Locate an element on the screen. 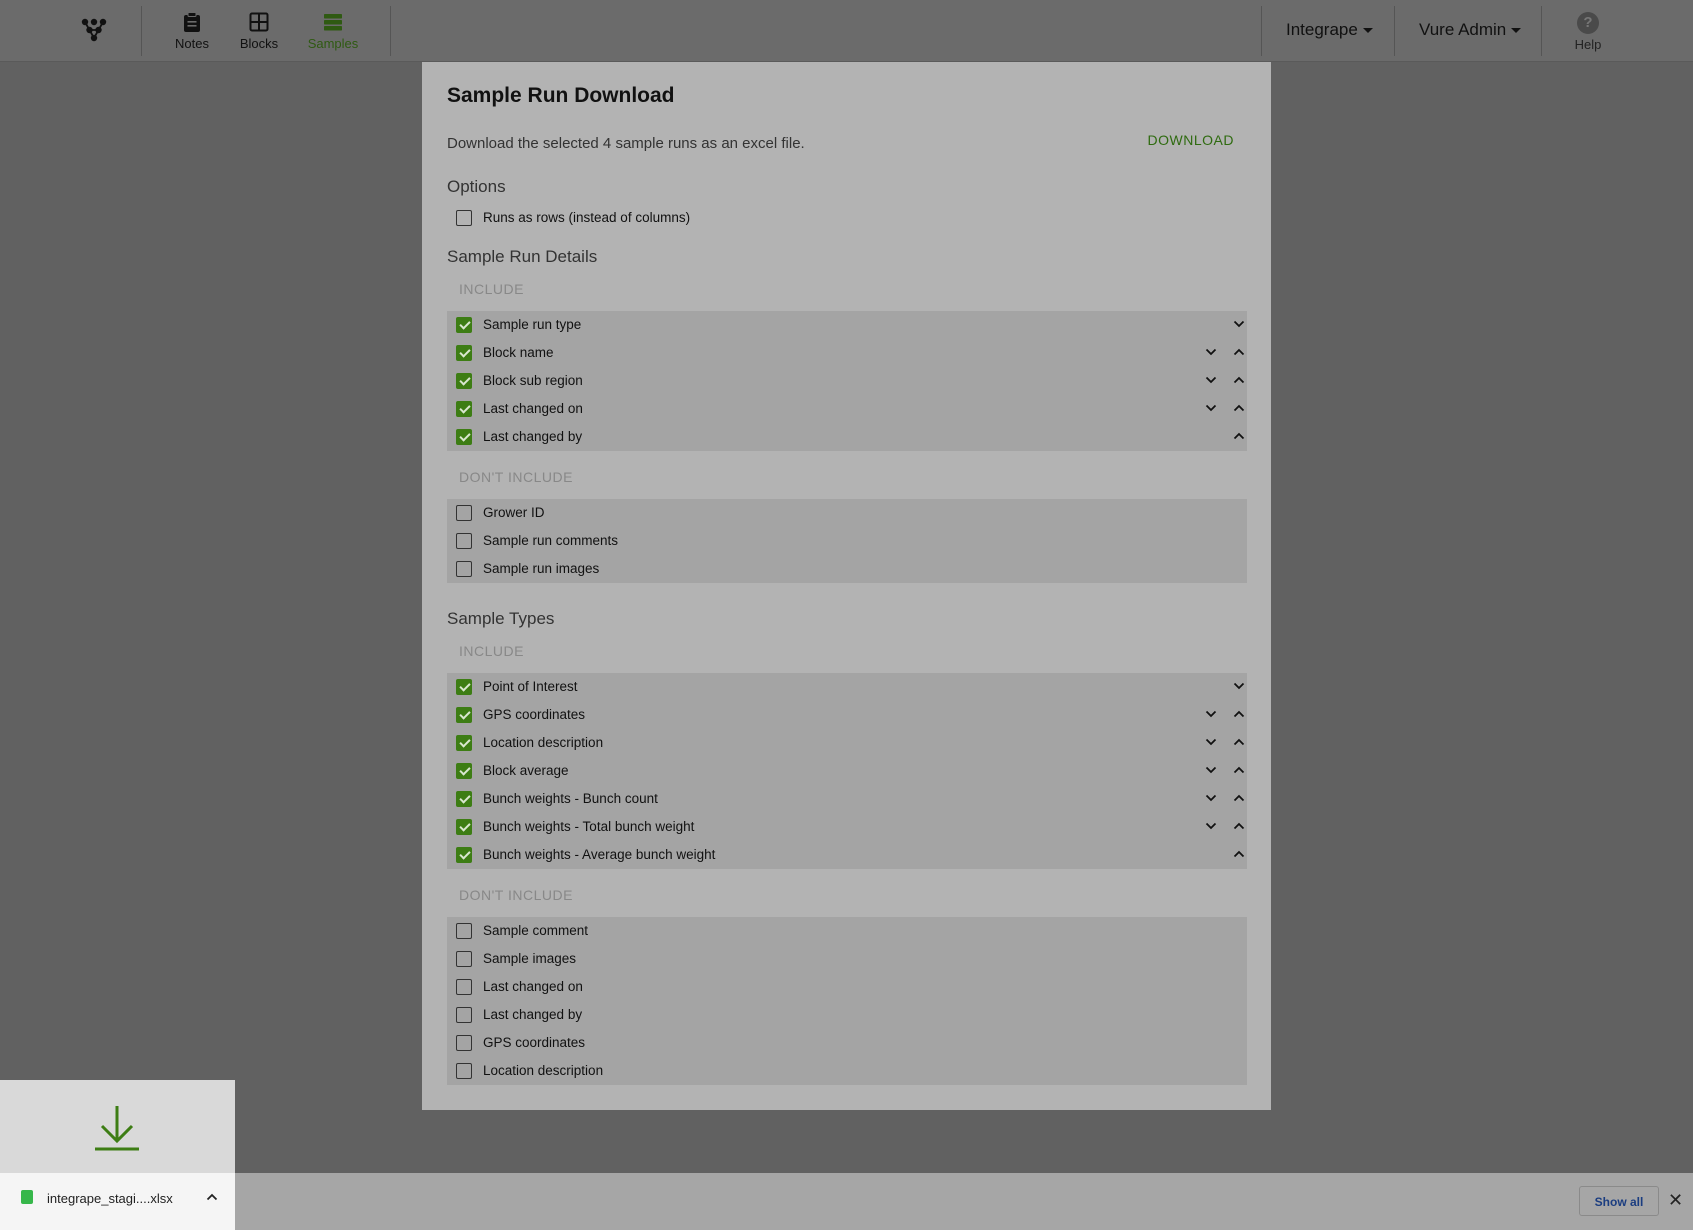  list-item: Grower ID is located at coordinates (847, 513).